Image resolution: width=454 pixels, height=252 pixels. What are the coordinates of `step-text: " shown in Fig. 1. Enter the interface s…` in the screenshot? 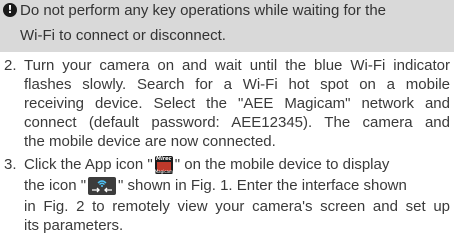 It's located at (262, 185).